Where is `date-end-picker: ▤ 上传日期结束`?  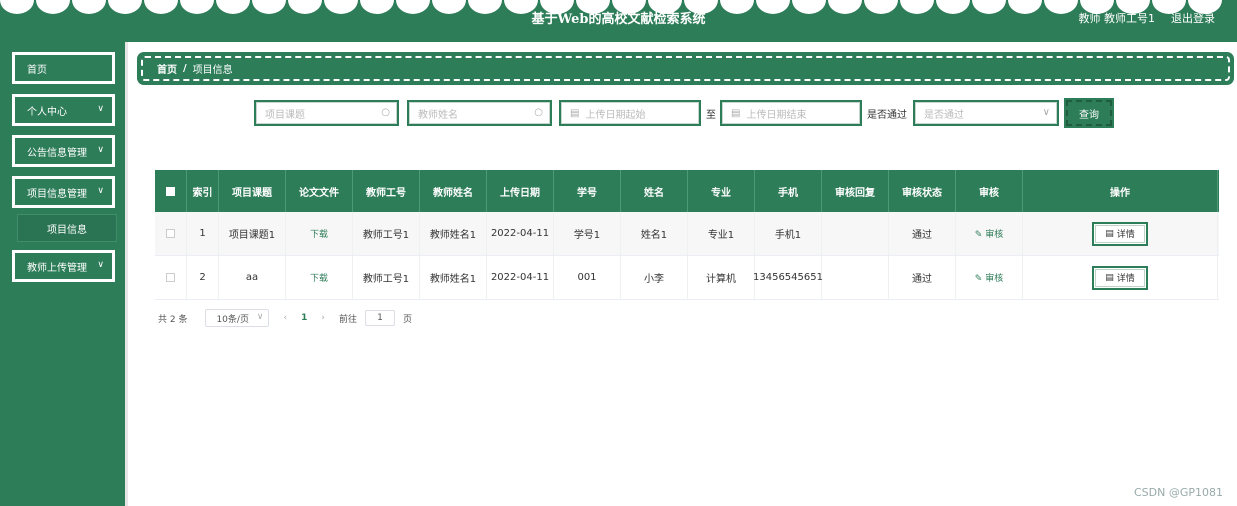 date-end-picker: ▤ 上传日期结束 is located at coordinates (791, 113).